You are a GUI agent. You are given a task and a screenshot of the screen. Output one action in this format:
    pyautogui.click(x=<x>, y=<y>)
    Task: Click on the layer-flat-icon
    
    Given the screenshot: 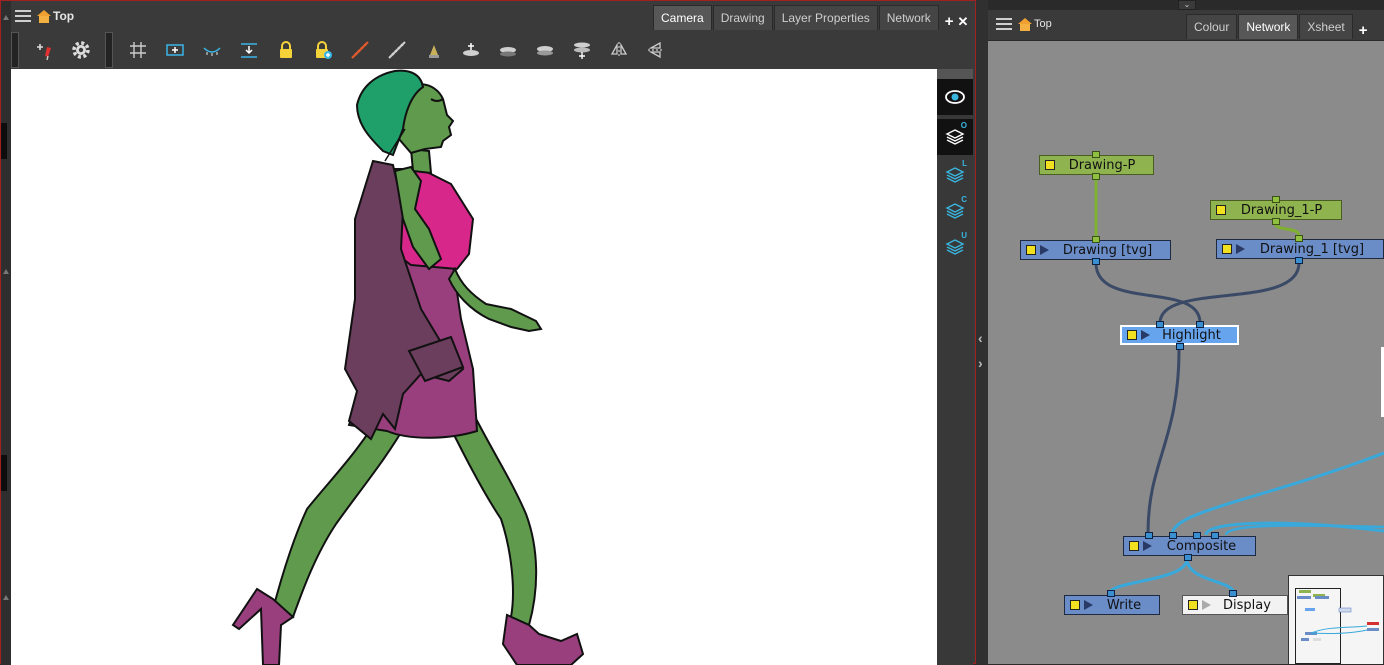 What is the action you would take?
    pyautogui.click(x=507, y=50)
    